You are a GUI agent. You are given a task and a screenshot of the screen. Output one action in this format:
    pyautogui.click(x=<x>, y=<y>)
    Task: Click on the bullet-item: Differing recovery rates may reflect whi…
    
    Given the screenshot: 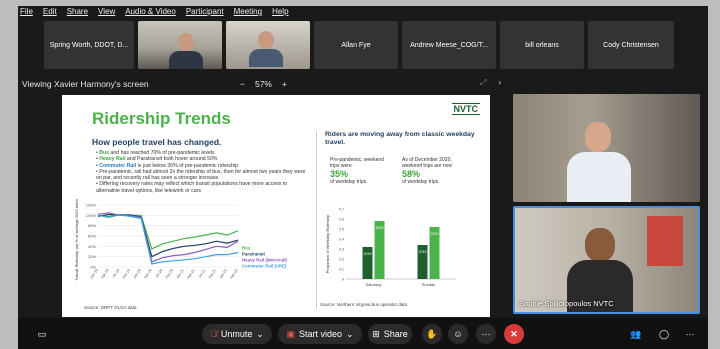 What is the action you would take?
    pyautogui.click(x=201, y=187)
    